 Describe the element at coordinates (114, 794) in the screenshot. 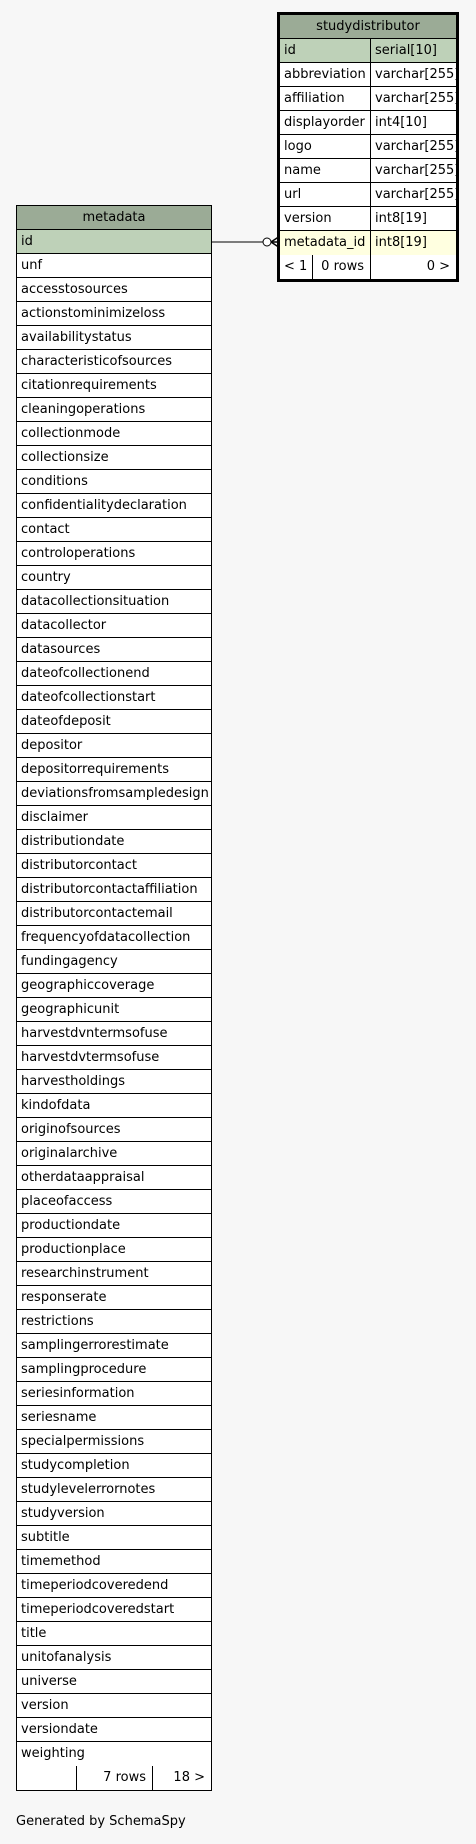

I see `table-row: deviationsfromsampledesign` at that location.